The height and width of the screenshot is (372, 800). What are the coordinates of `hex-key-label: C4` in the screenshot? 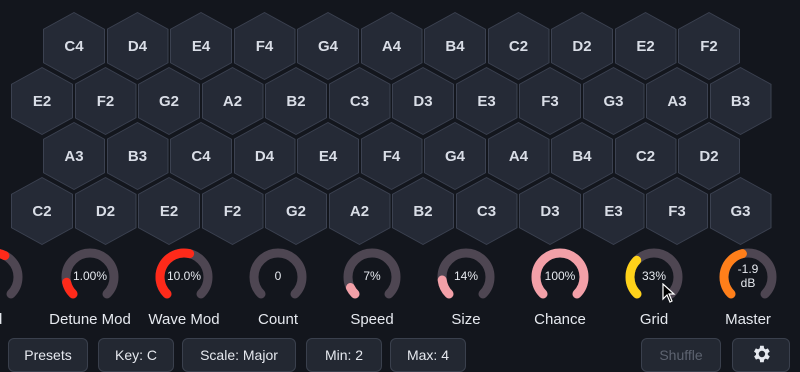 It's located at (74, 46).